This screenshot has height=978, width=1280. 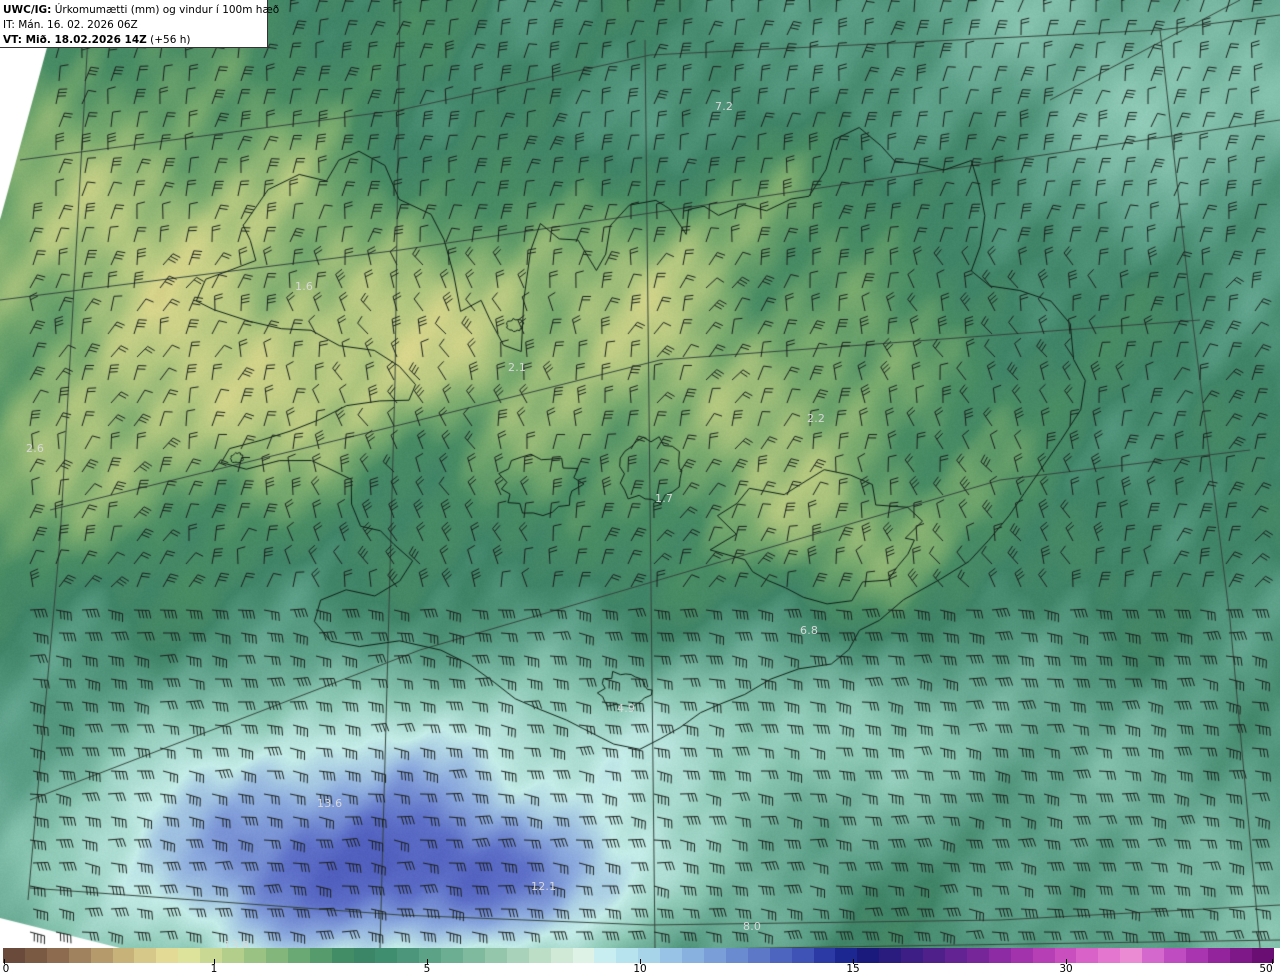 I want to click on colorbar-tick-label: 15, so click(x=853, y=969).